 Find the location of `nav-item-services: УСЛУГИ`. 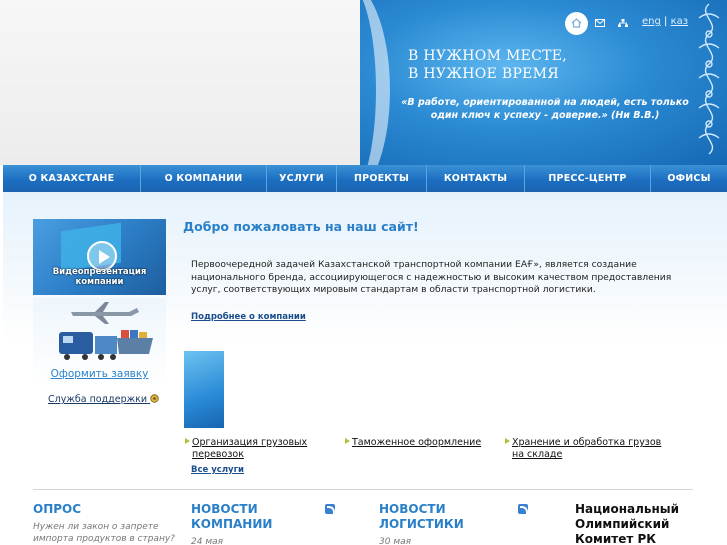

nav-item-services: УСЛУГИ is located at coordinates (302, 178).